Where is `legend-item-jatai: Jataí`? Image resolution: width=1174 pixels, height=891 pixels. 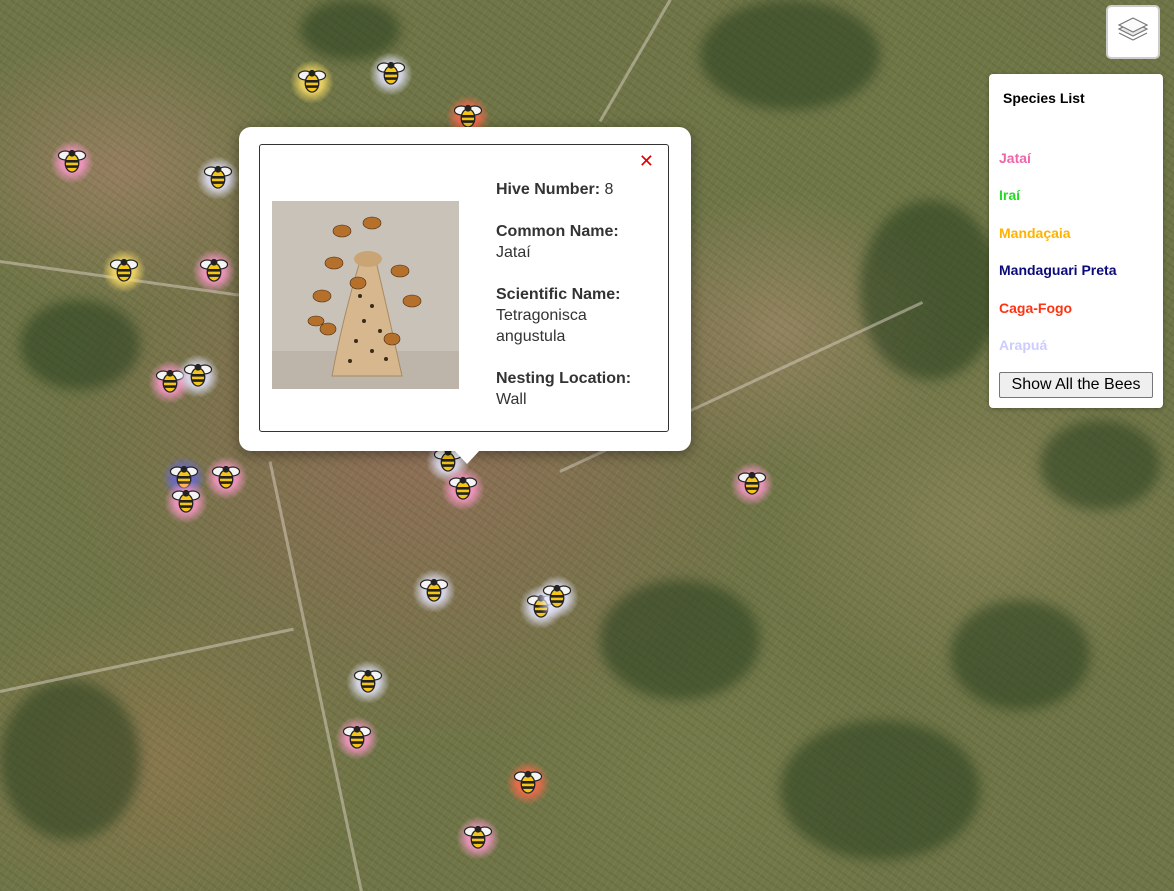
legend-item-jatai: Jataí is located at coordinates (1015, 158).